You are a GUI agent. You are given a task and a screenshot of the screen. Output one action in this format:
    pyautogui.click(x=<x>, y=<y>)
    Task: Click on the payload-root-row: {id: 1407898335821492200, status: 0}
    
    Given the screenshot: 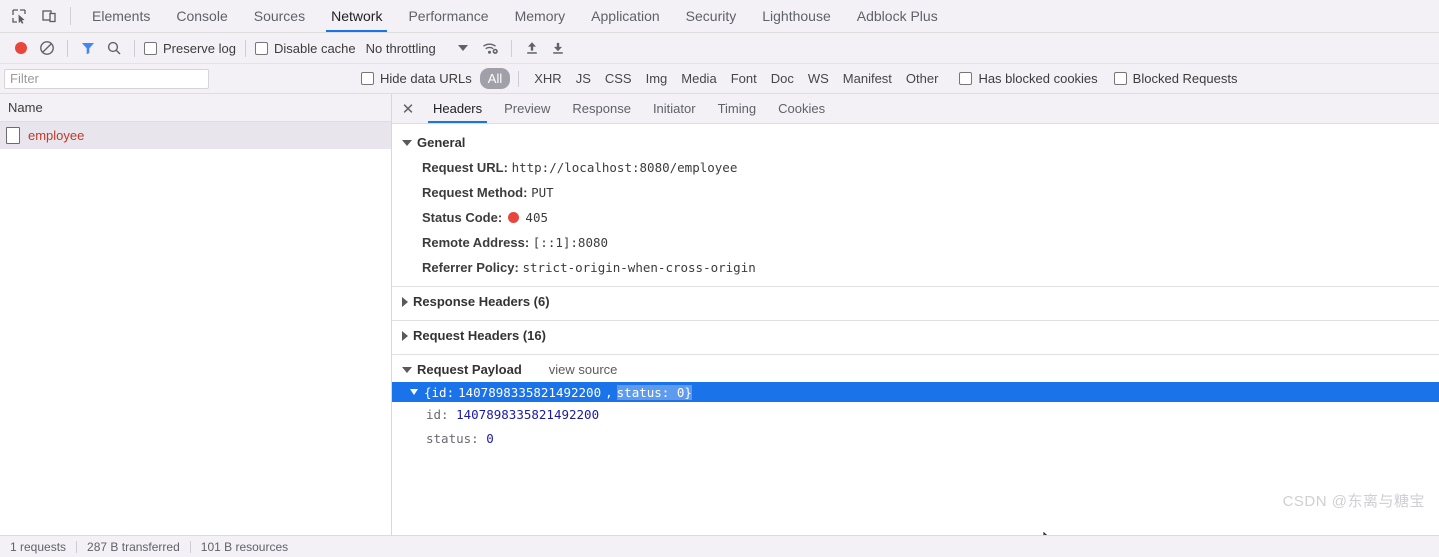 What is the action you would take?
    pyautogui.click(x=915, y=392)
    